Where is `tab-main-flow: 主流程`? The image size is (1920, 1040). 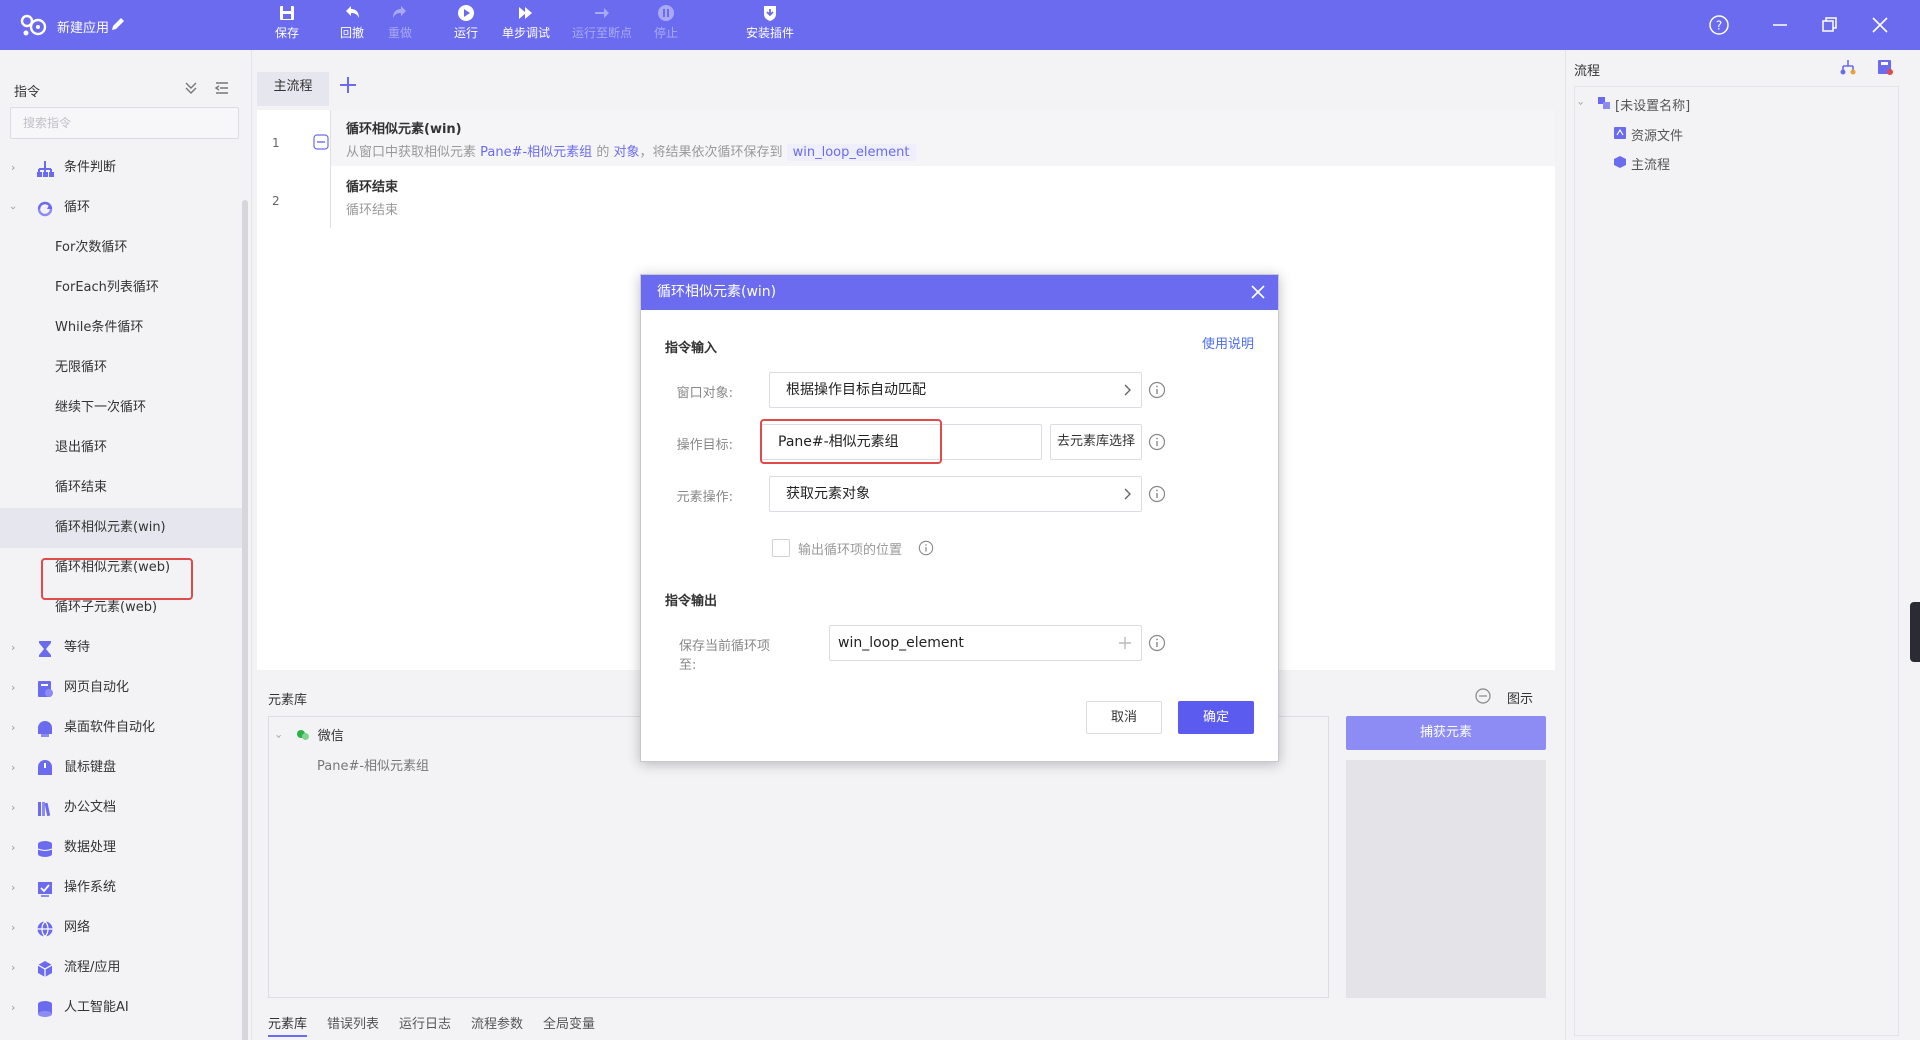 tab-main-flow: 主流程 is located at coordinates (293, 89).